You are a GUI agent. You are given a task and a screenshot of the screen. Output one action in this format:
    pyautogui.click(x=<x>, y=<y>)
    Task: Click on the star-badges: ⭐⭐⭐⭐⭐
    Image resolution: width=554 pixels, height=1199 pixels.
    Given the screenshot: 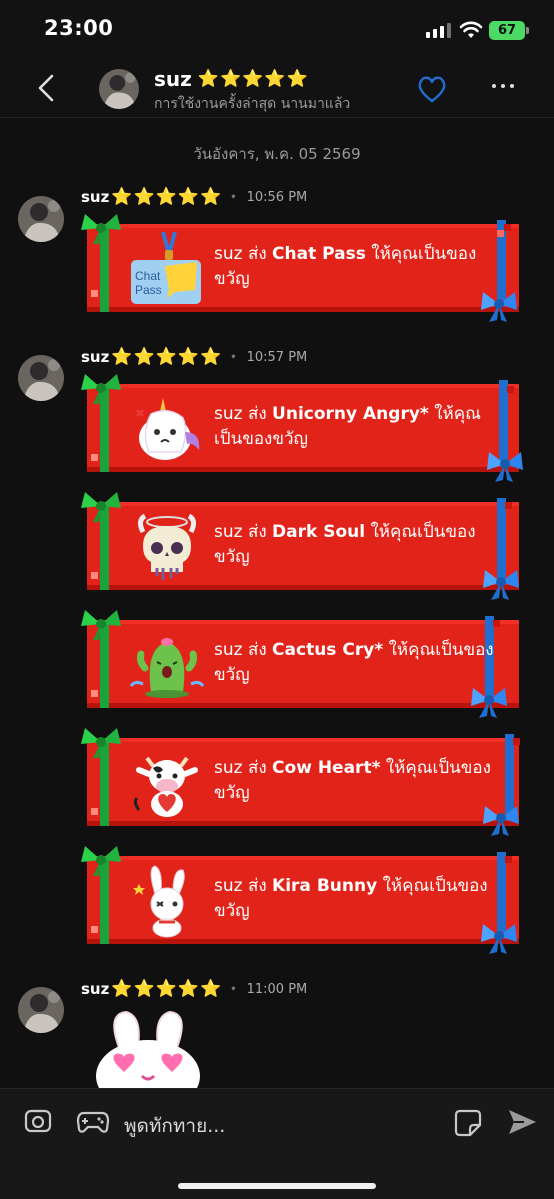 What is the action you would take?
    pyautogui.click(x=253, y=79)
    